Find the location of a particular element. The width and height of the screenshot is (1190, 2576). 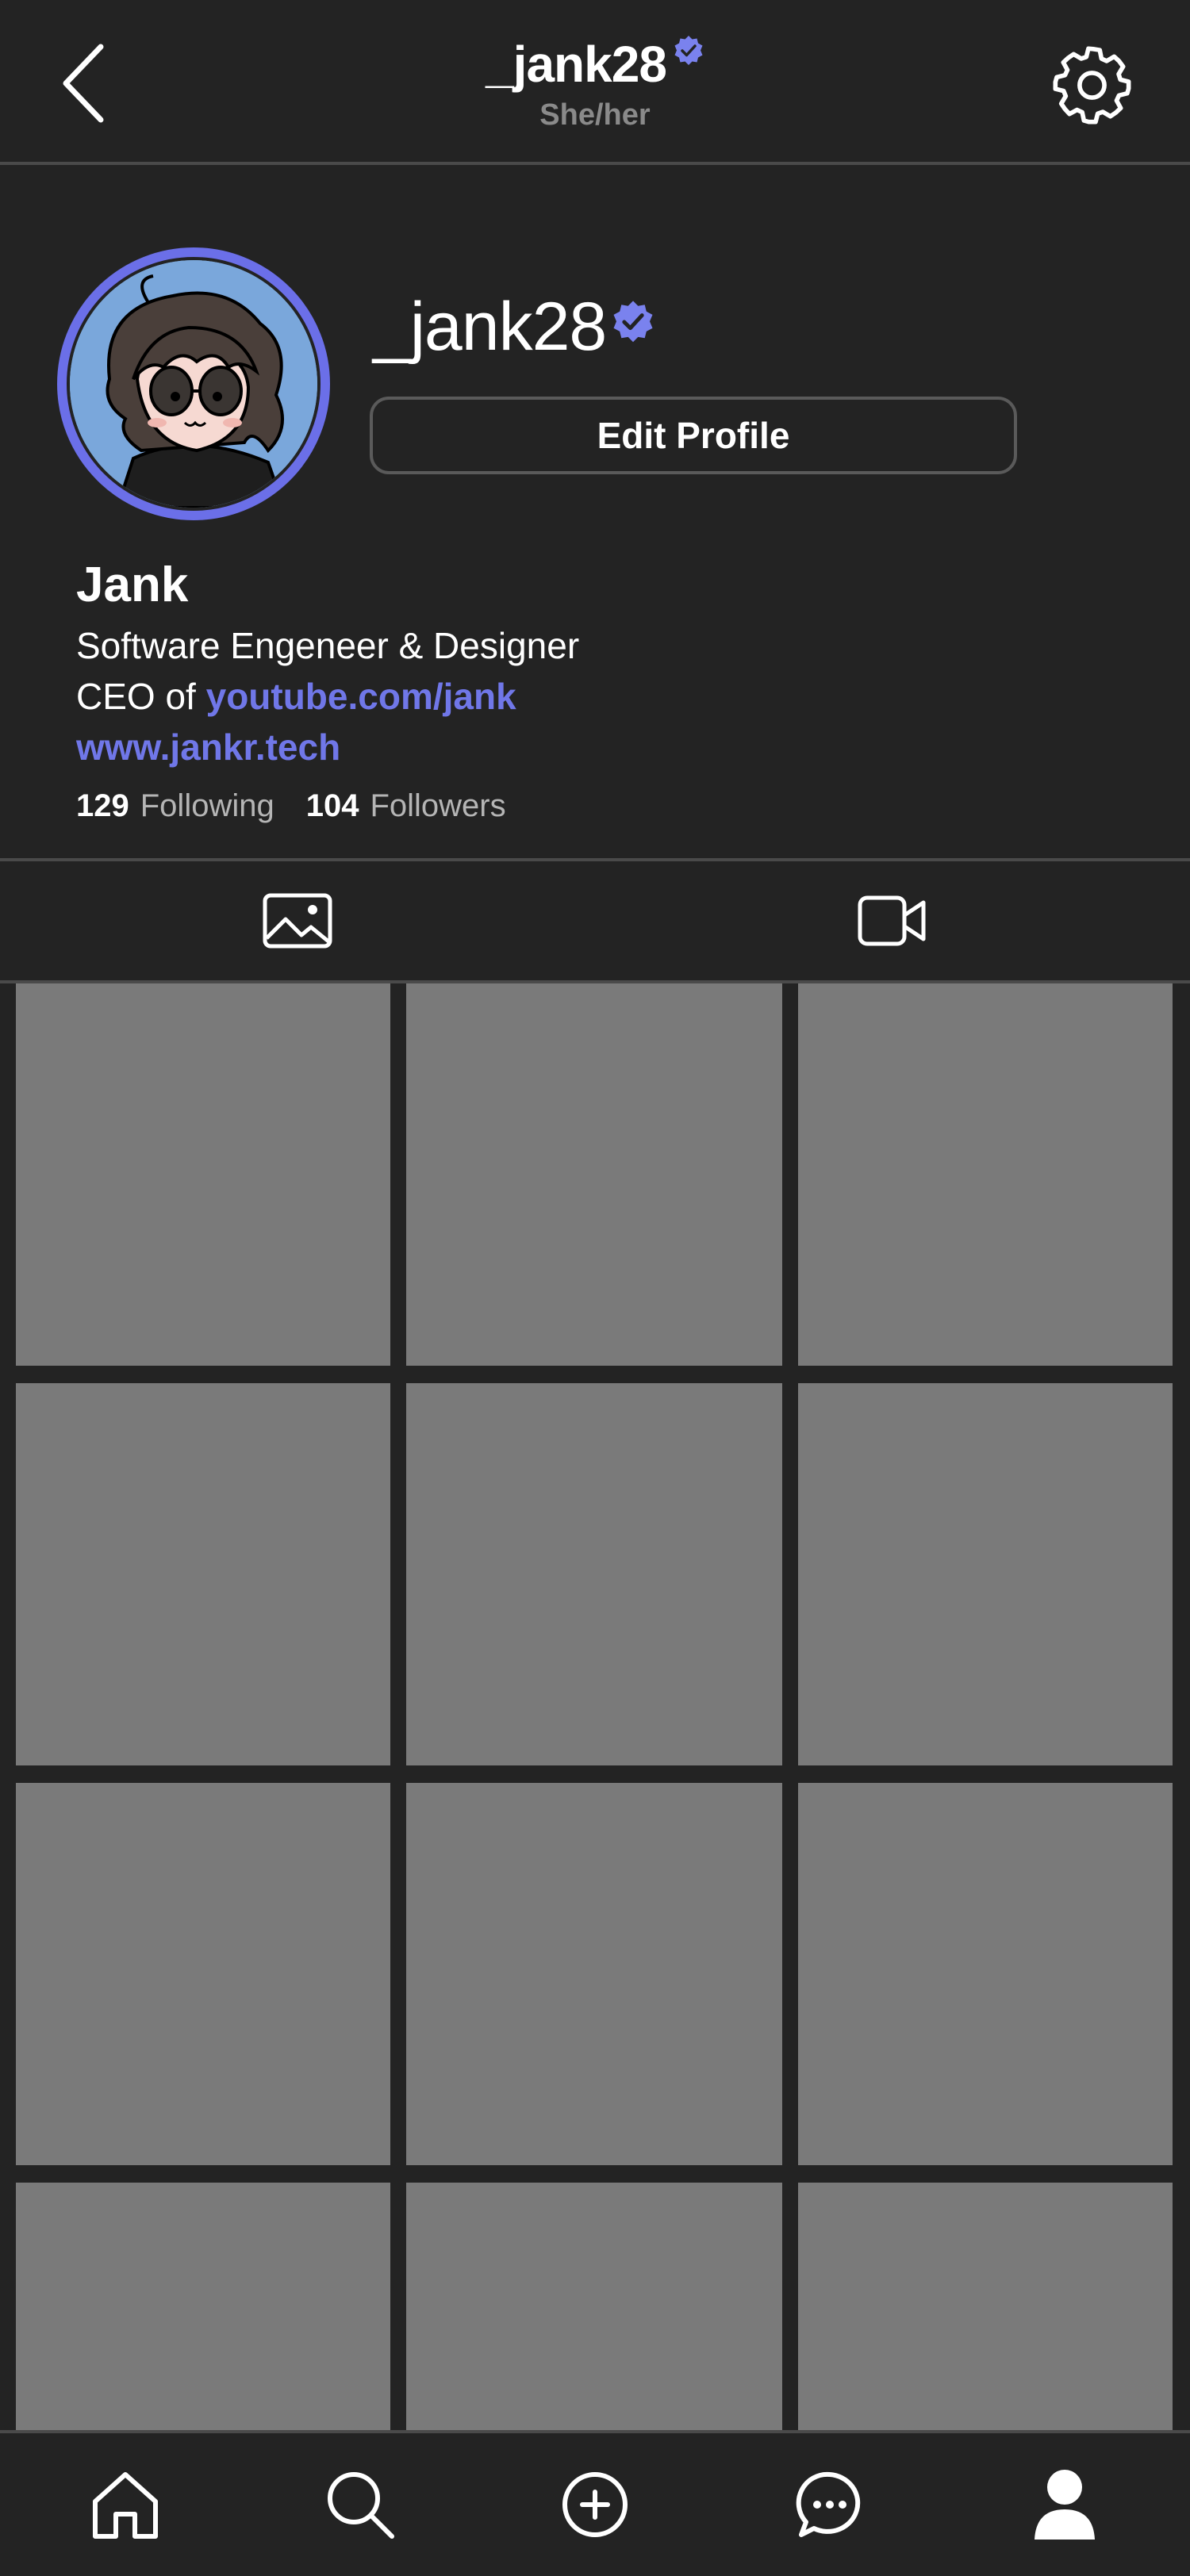

following-count: 129 is located at coordinates (102, 806).